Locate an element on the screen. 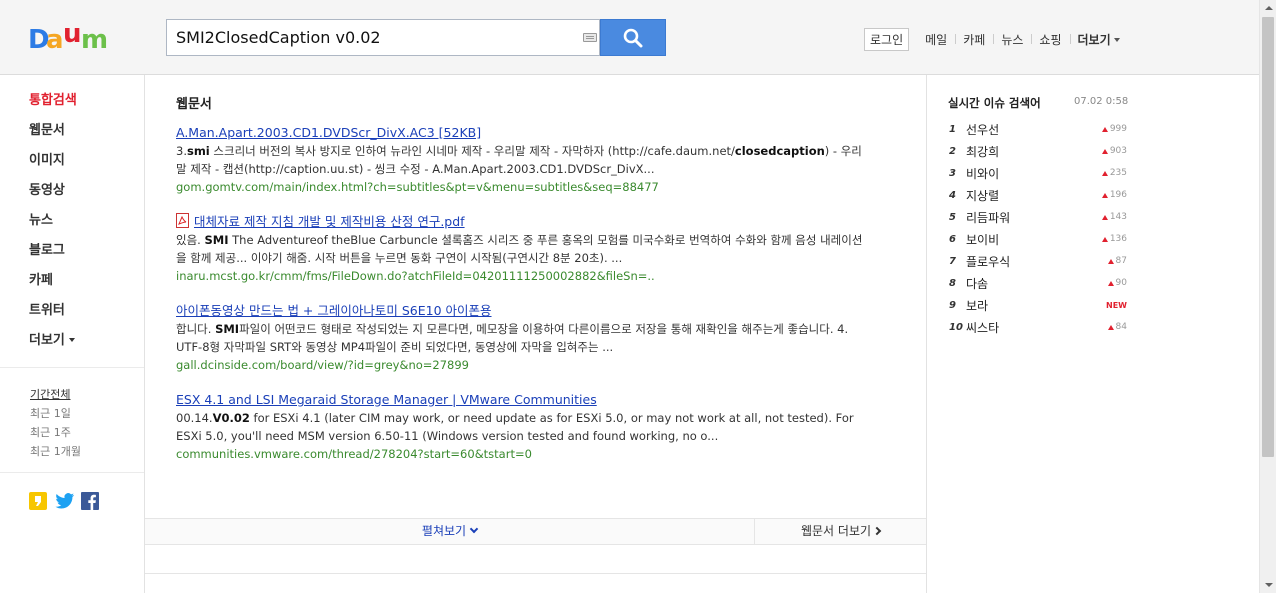  realtime-rank: 6 is located at coordinates (952, 239).